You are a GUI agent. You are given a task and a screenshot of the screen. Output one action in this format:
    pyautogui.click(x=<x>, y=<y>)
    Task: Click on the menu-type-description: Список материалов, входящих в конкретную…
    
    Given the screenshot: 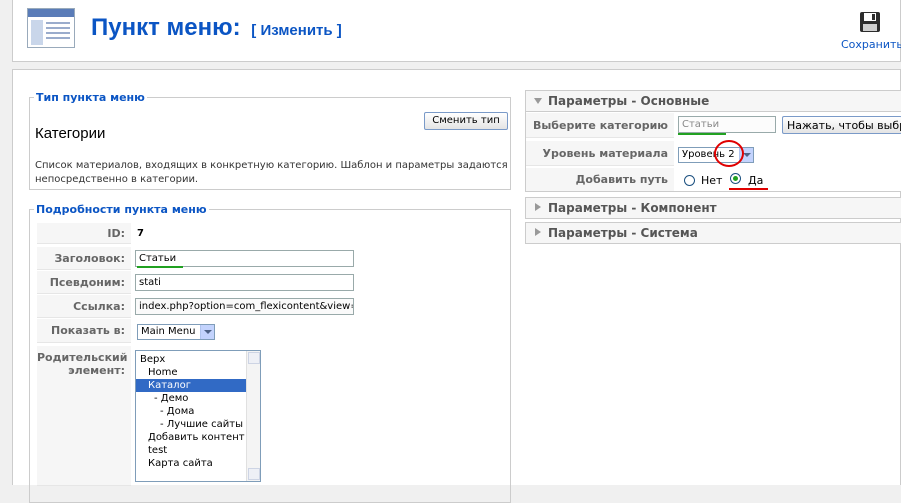 What is the action you would take?
    pyautogui.click(x=271, y=173)
    